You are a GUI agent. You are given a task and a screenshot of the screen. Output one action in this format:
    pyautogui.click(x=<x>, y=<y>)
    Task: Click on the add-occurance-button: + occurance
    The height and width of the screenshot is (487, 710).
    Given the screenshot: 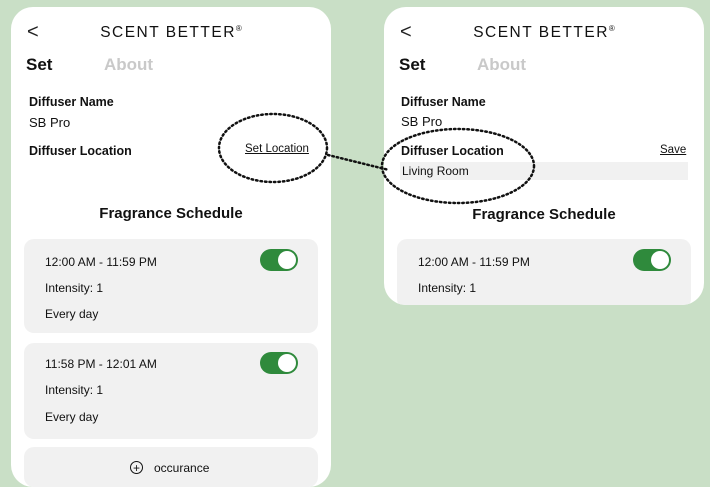 What is the action you would take?
    pyautogui.click(x=171, y=467)
    